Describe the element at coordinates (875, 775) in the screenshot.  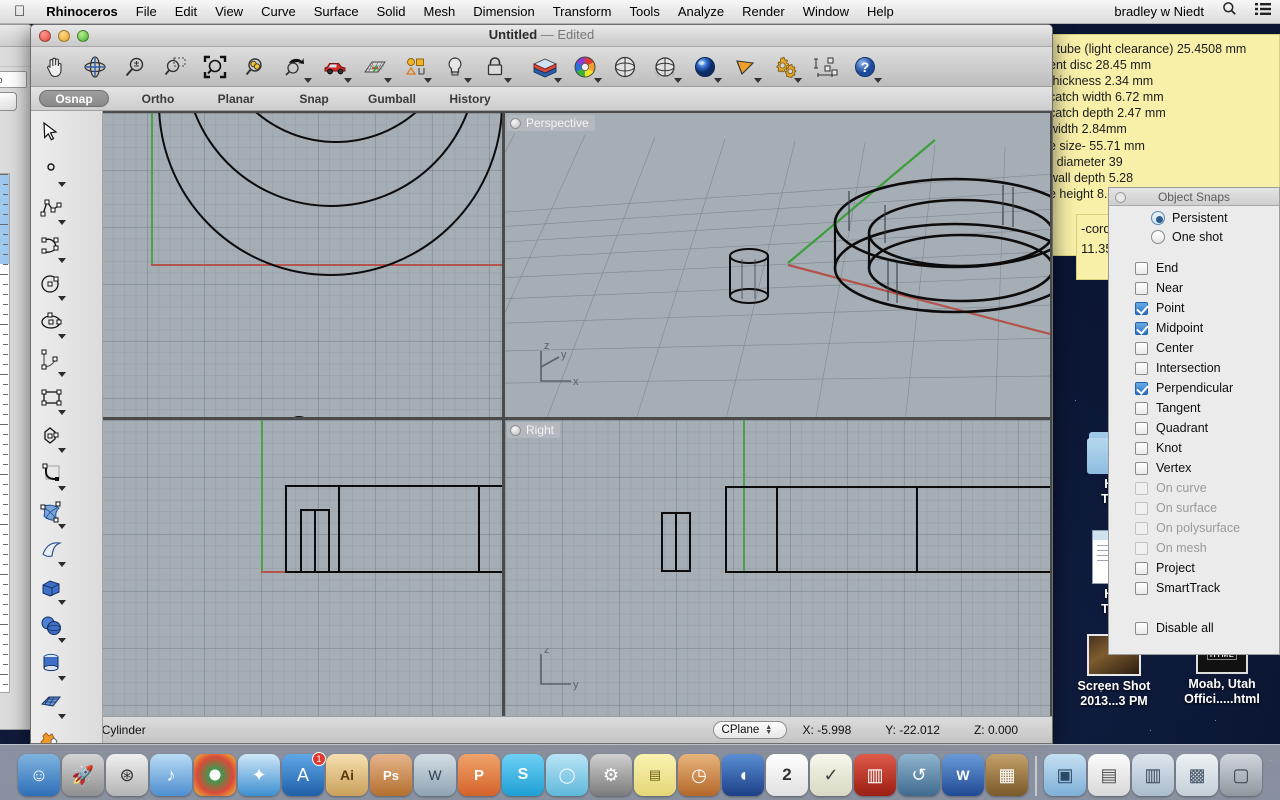
I see `dock-item-adobe-reader: ▥` at that location.